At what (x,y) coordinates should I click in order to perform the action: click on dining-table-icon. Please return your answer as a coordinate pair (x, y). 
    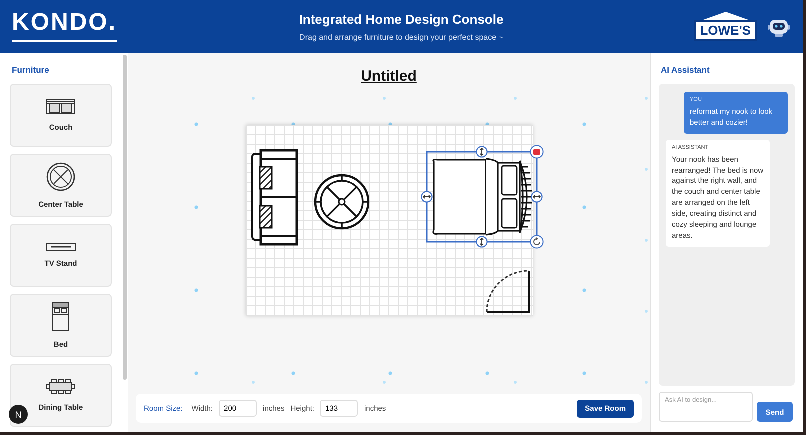
    Looking at the image, I should click on (61, 387).